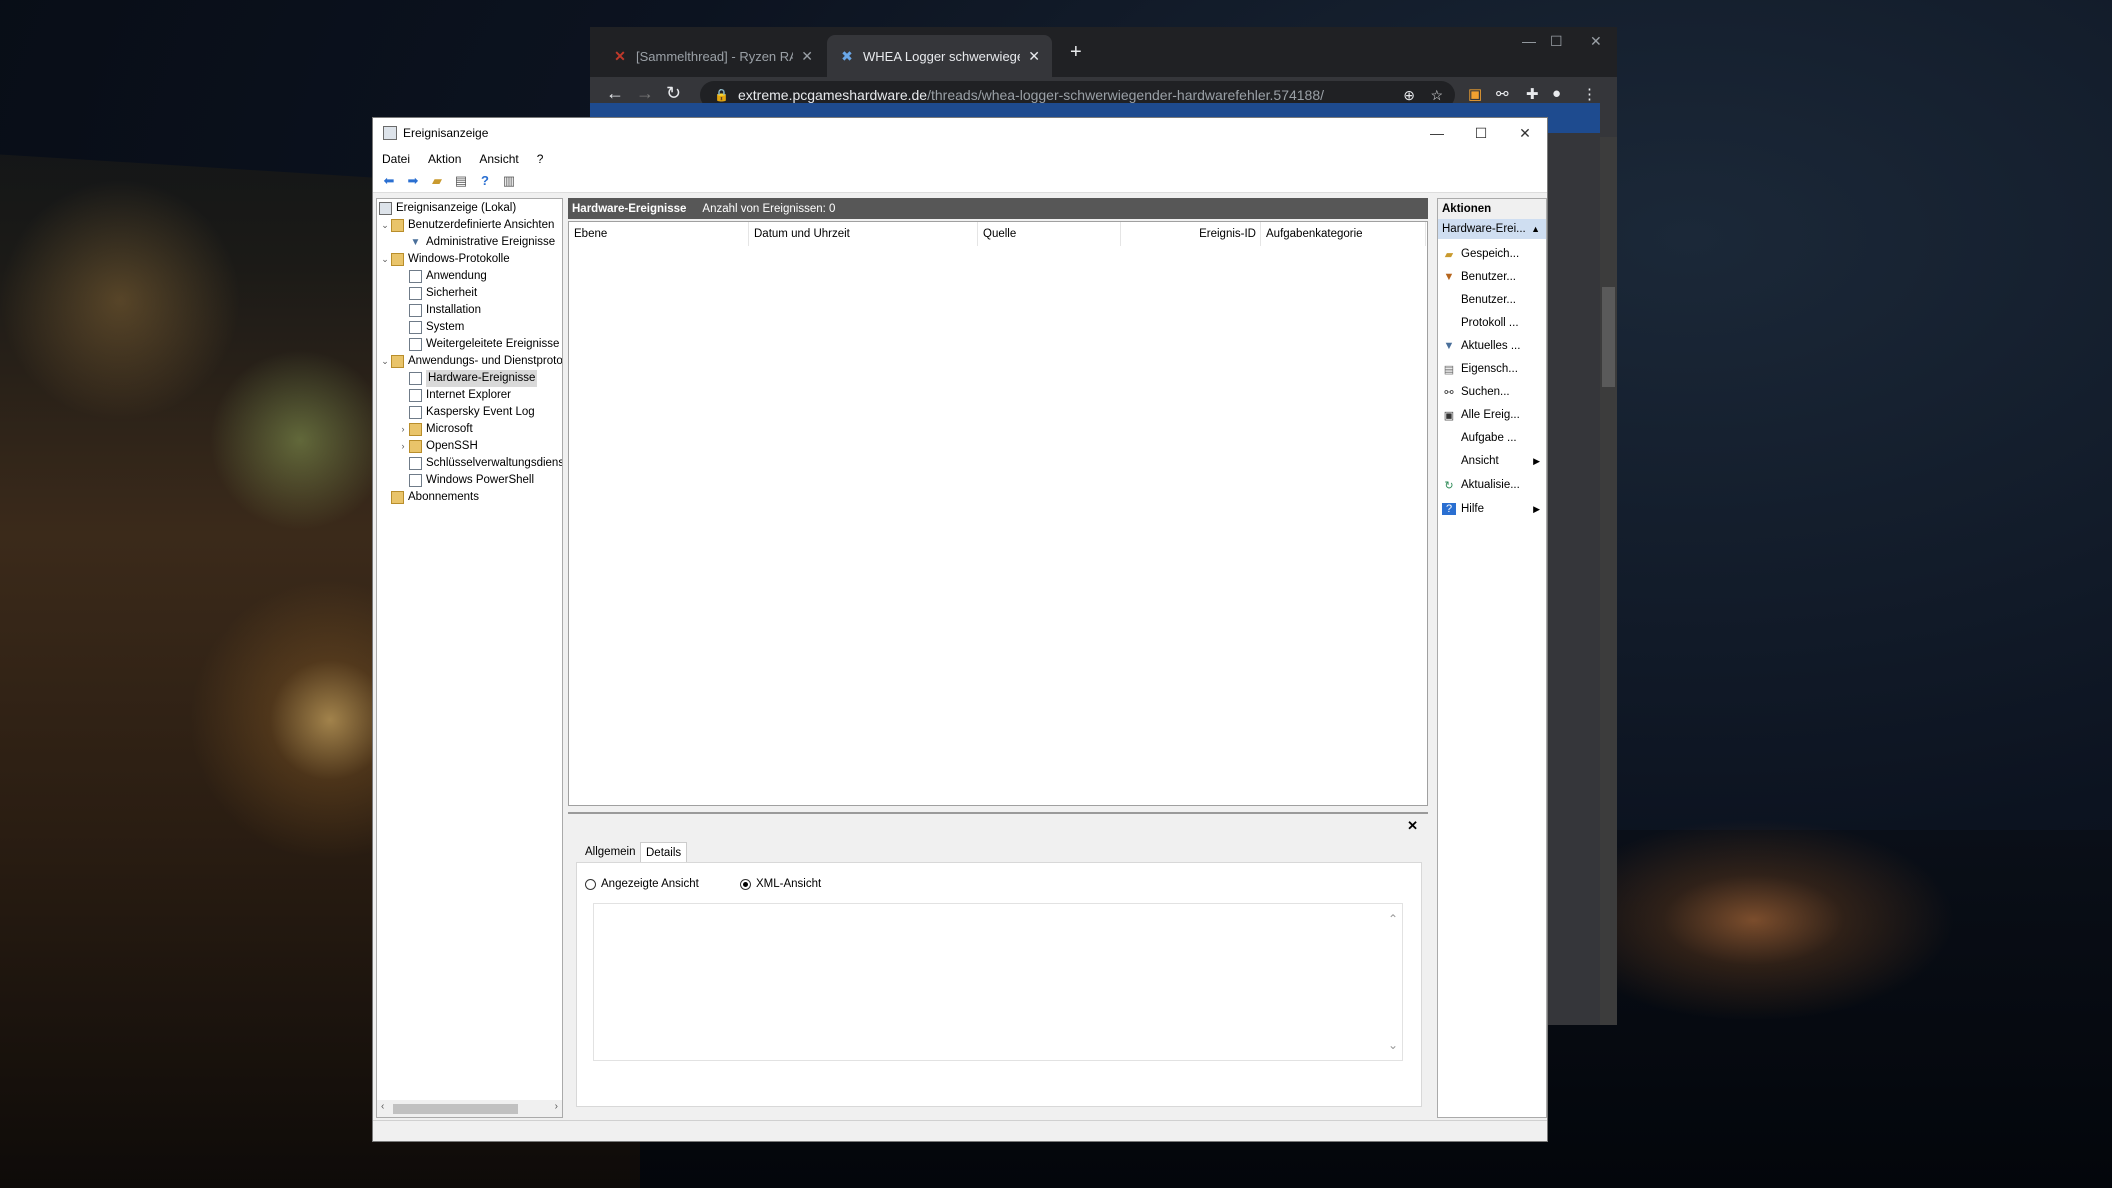 The height and width of the screenshot is (1188, 2112). What do you see at coordinates (1492, 229) in the screenshot?
I see `actions-section-header: Hardware-Erei... ▲` at bounding box center [1492, 229].